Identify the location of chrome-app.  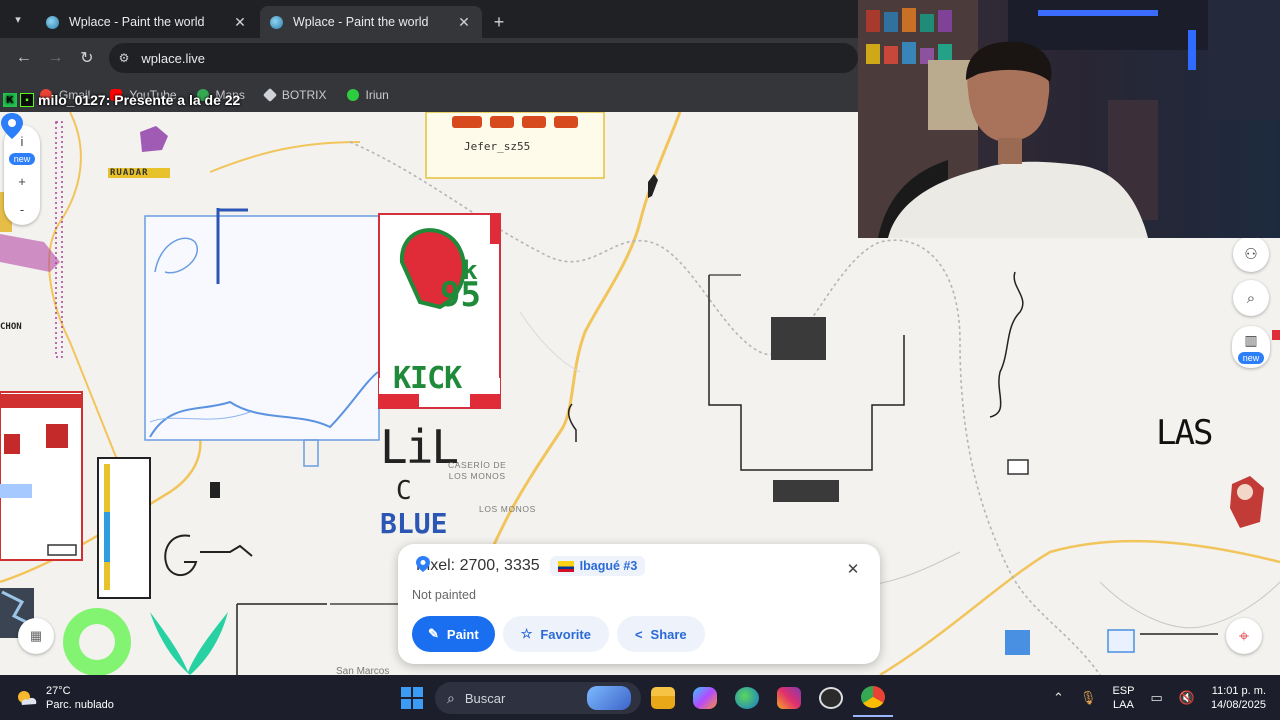
(873, 698).